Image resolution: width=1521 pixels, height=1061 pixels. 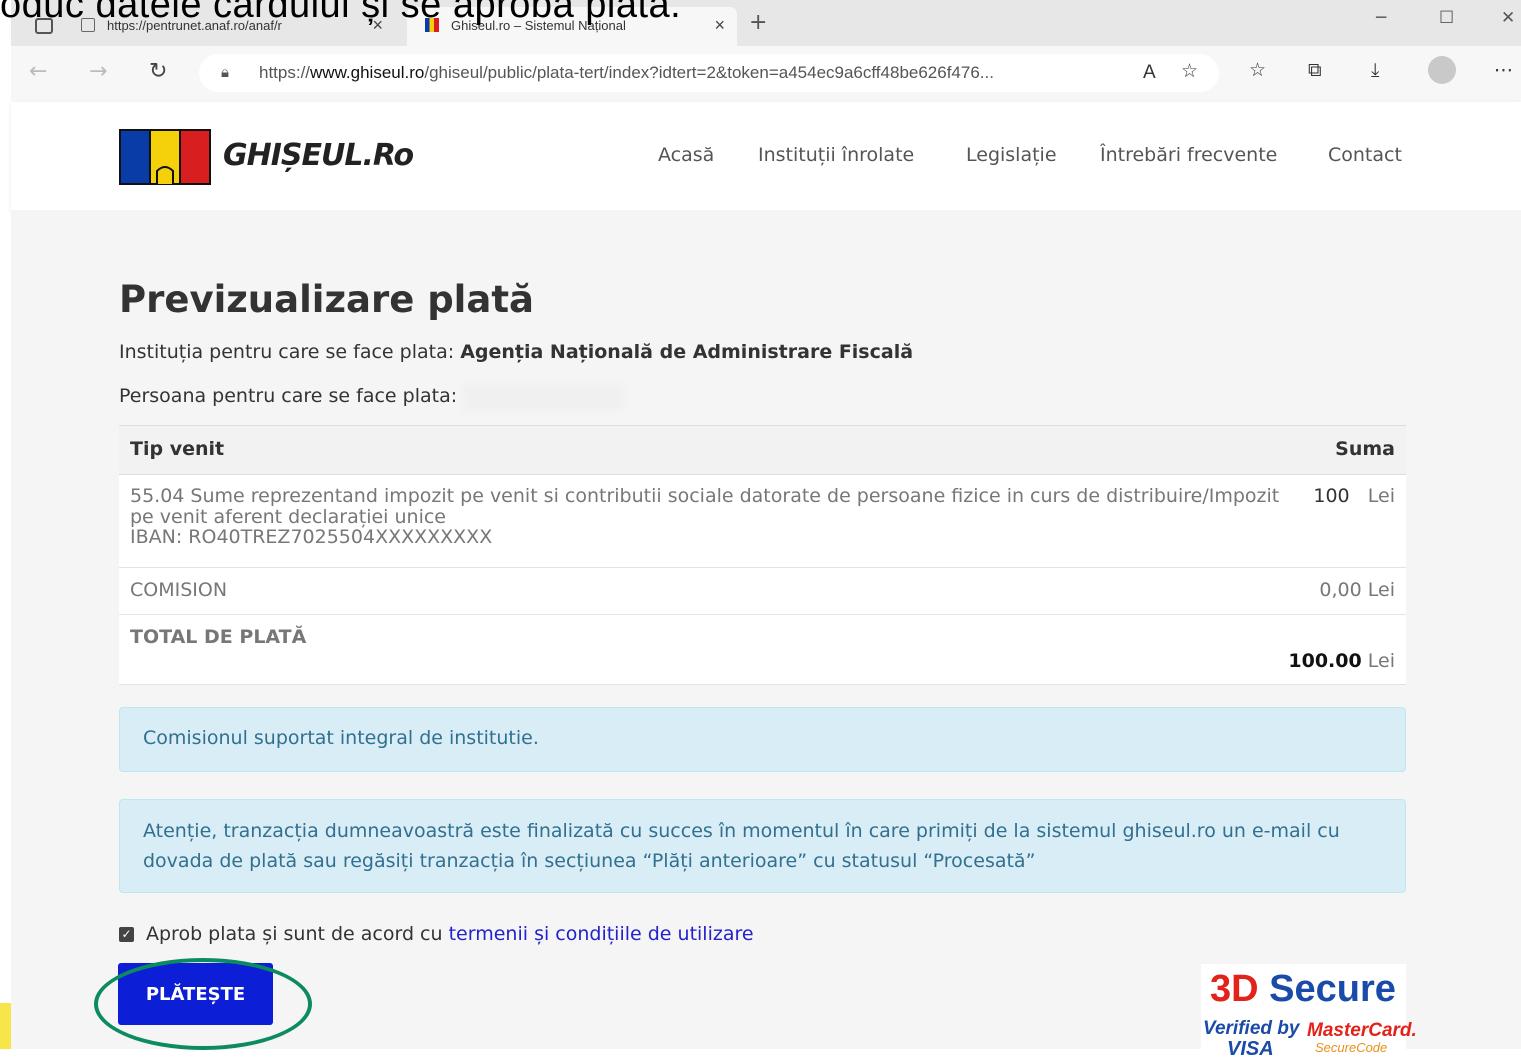 I want to click on table-row-amount: 100 Lei, so click(x=1354, y=496).